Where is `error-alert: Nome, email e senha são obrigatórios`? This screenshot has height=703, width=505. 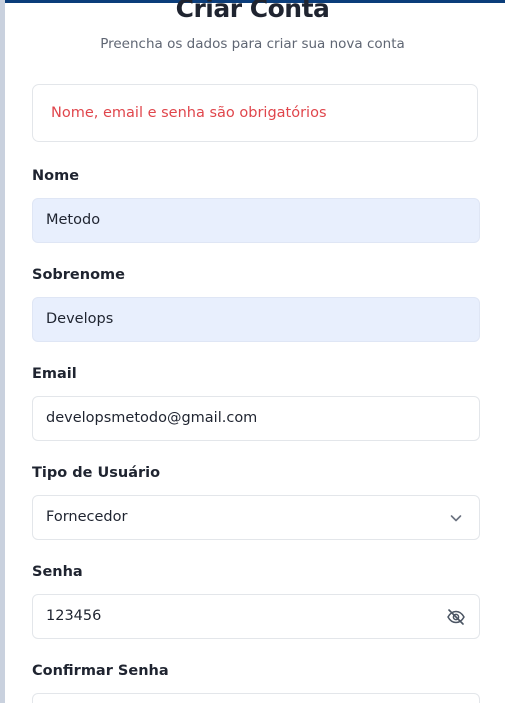 error-alert: Nome, email e senha são obrigatórios is located at coordinates (255, 113).